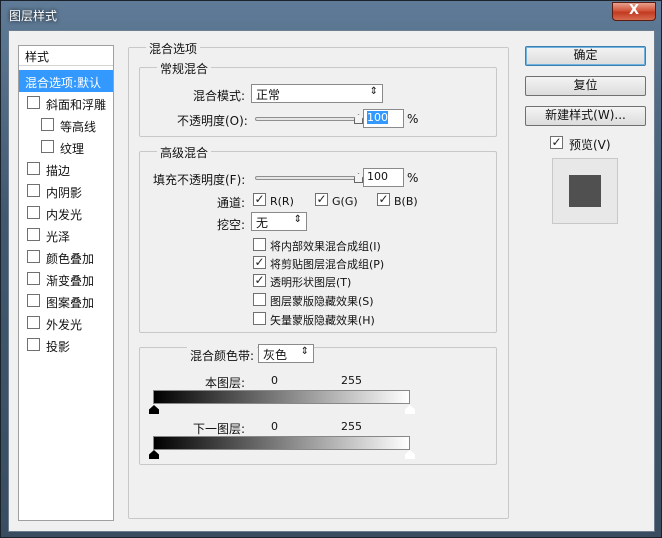  What do you see at coordinates (413, 119) in the screenshot?
I see `opacity-unit: %` at bounding box center [413, 119].